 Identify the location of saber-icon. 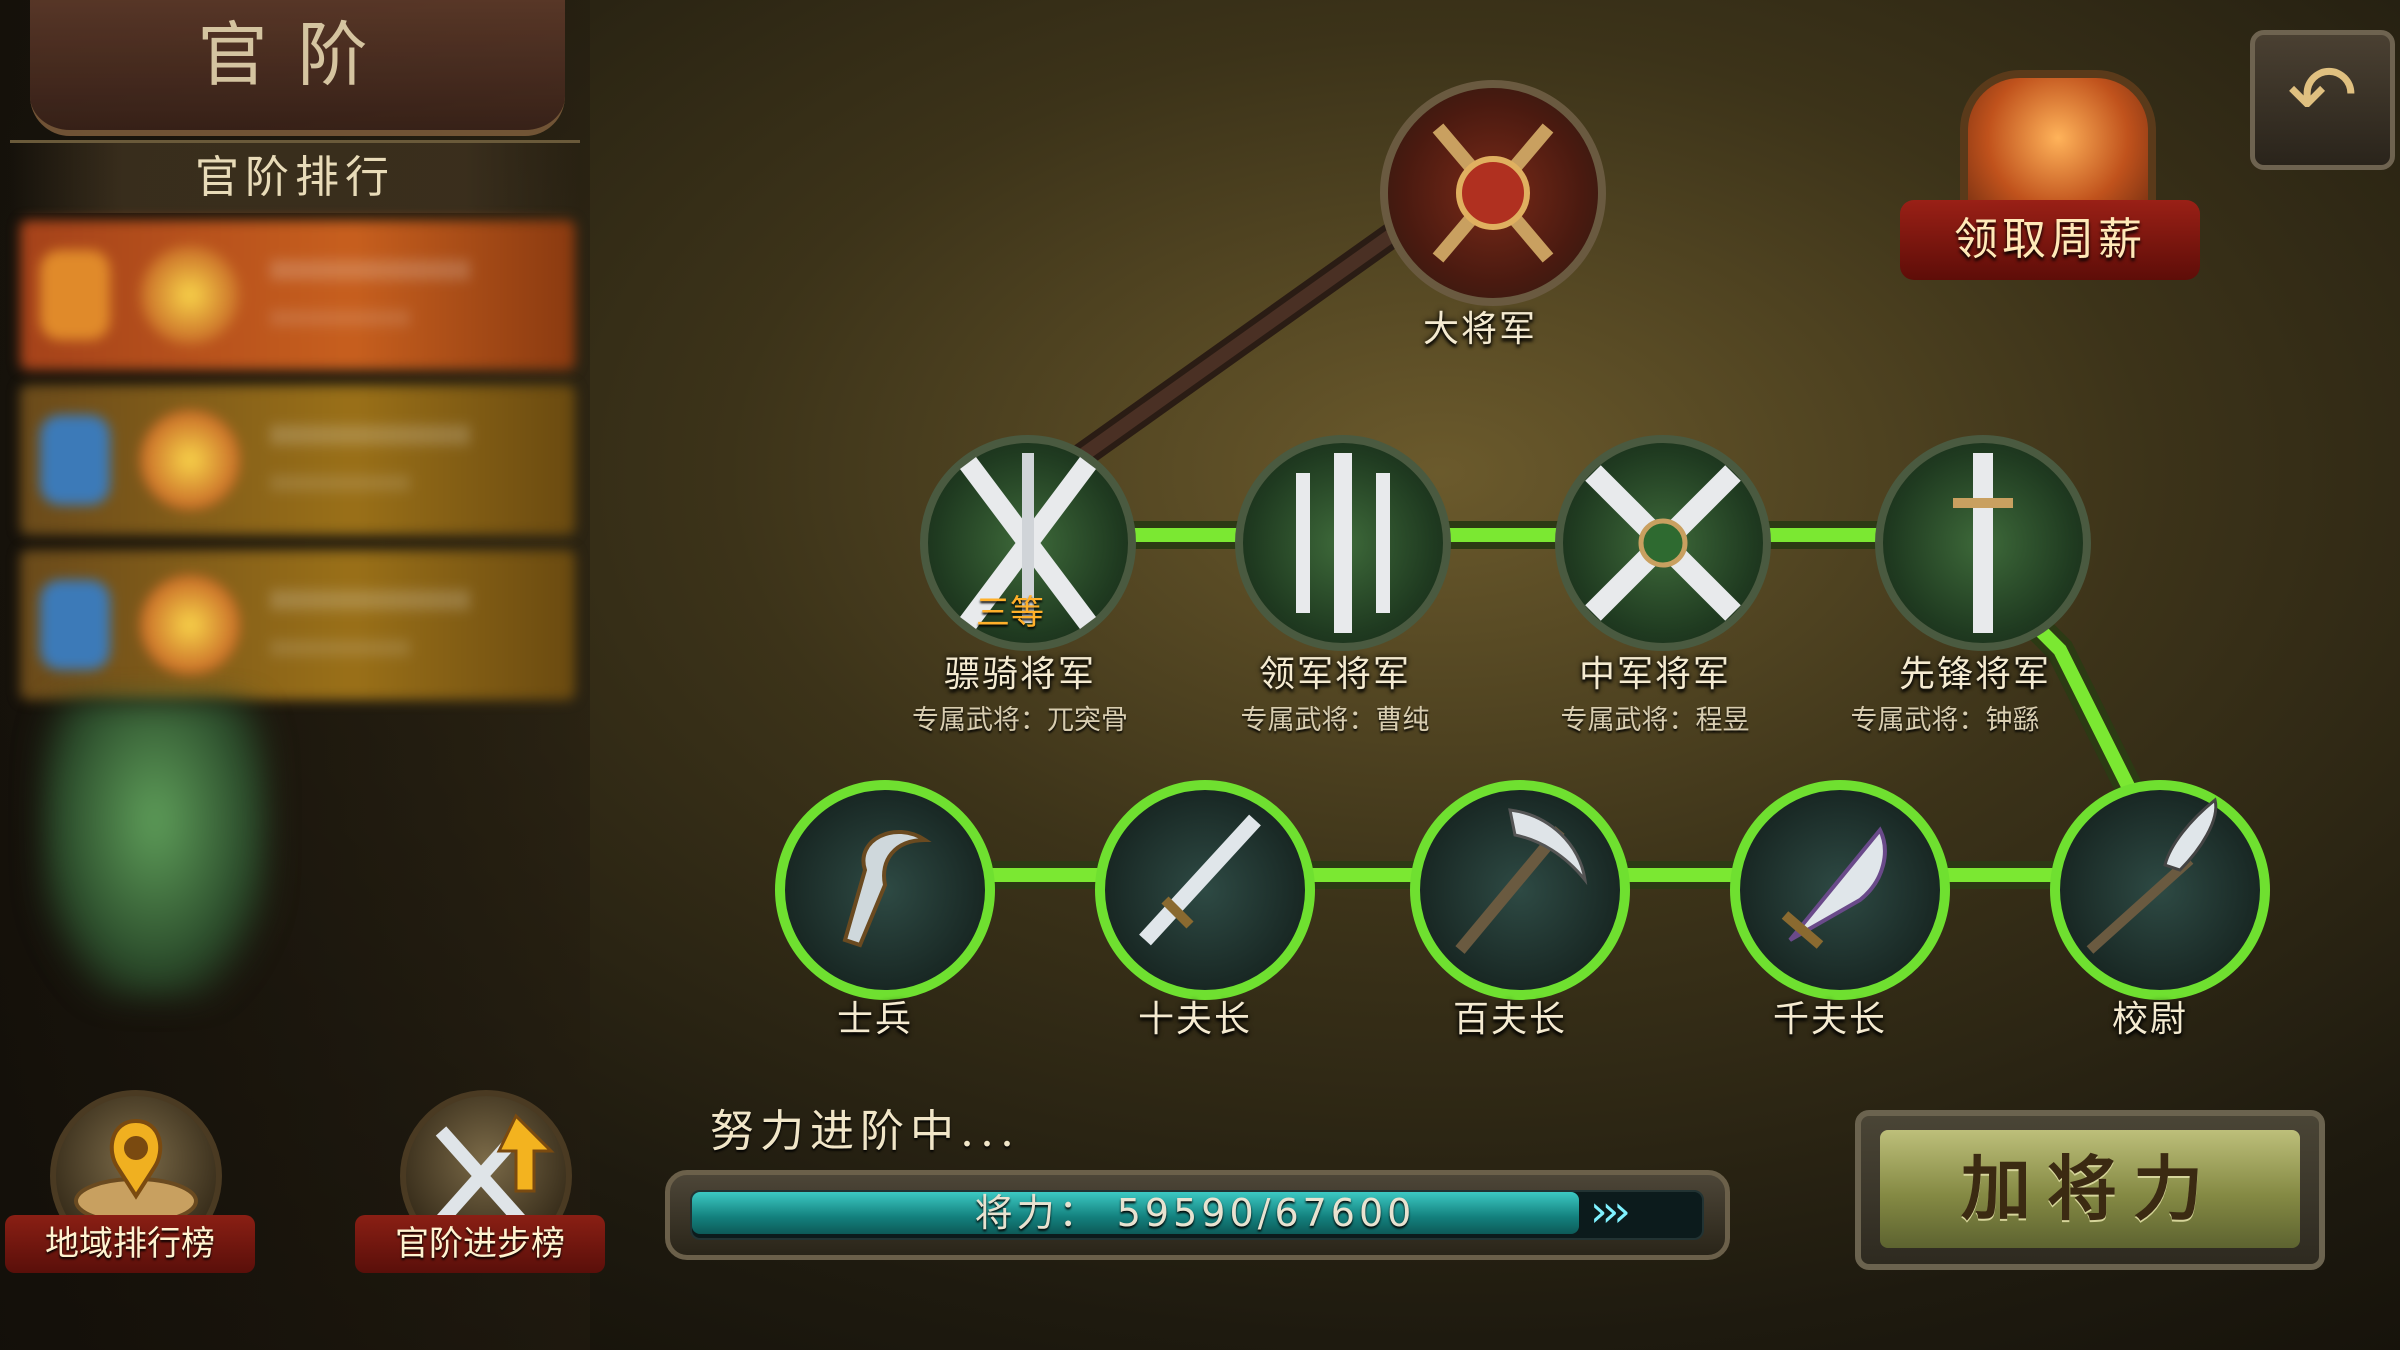
(1834, 887).